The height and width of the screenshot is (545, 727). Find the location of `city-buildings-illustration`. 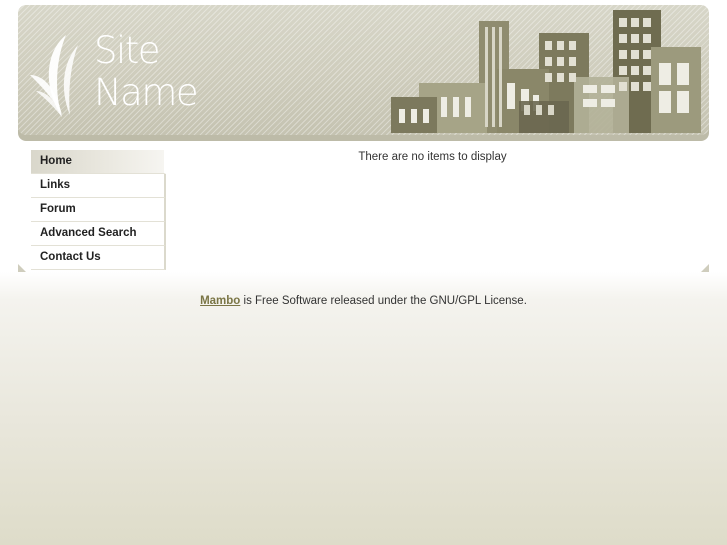

city-buildings-illustration is located at coordinates (546, 71).